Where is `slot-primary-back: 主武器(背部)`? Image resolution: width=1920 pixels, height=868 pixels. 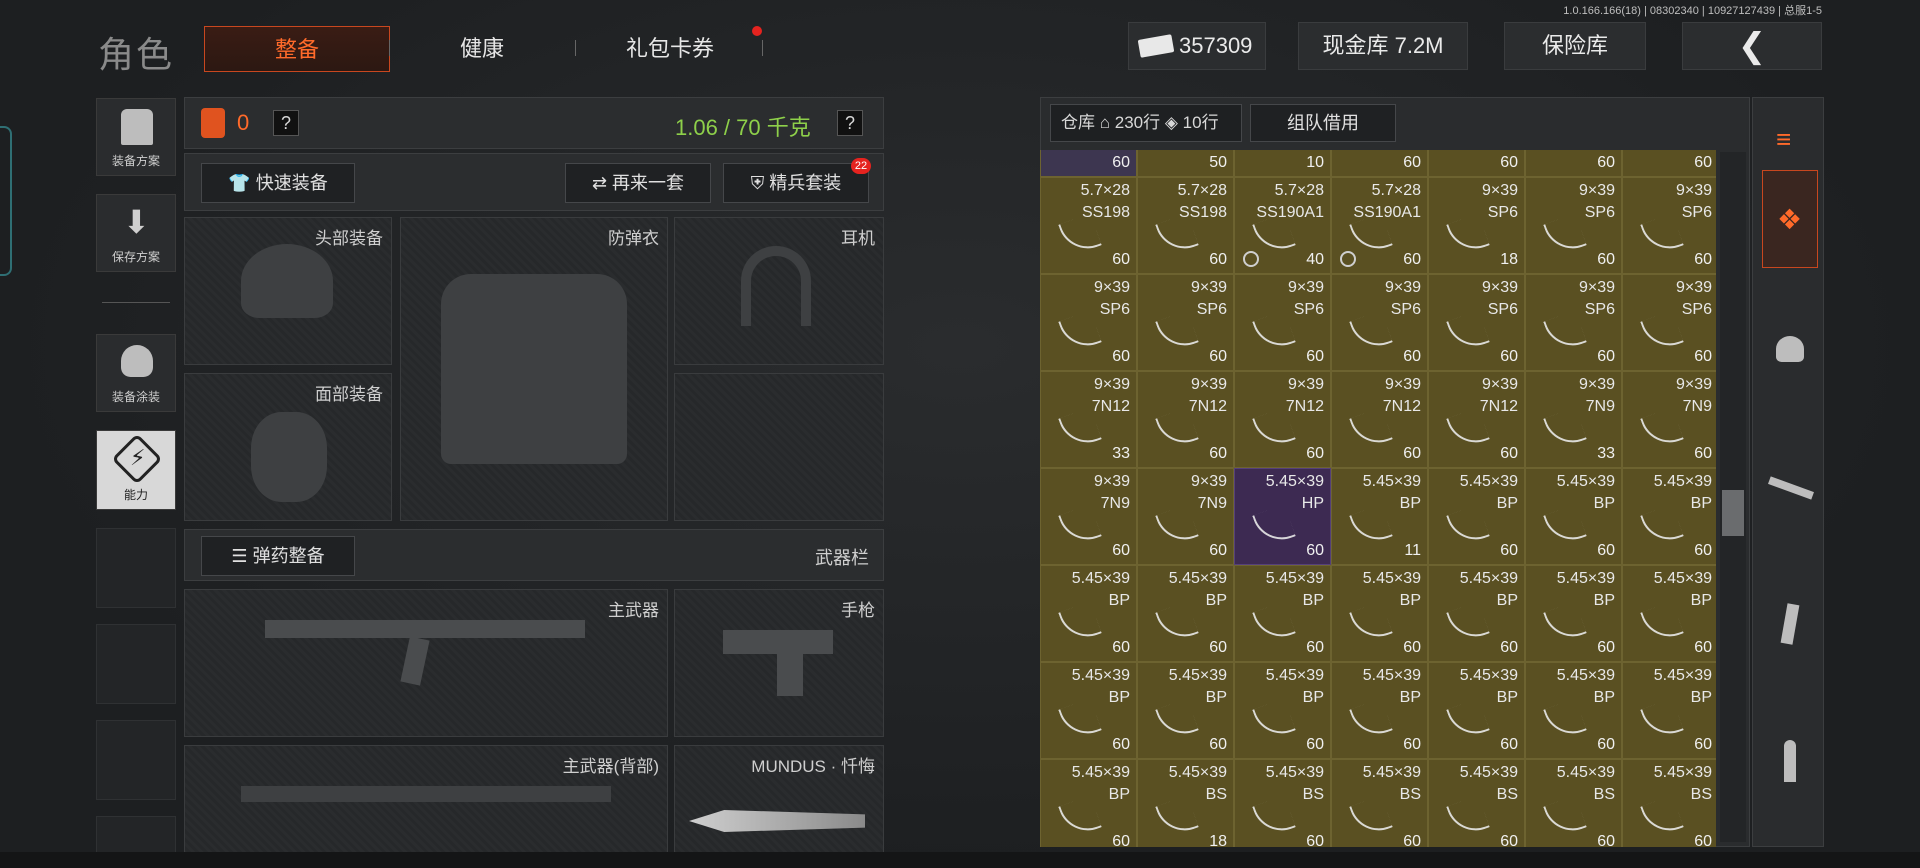 slot-primary-back: 主武器(背部) is located at coordinates (426, 806).